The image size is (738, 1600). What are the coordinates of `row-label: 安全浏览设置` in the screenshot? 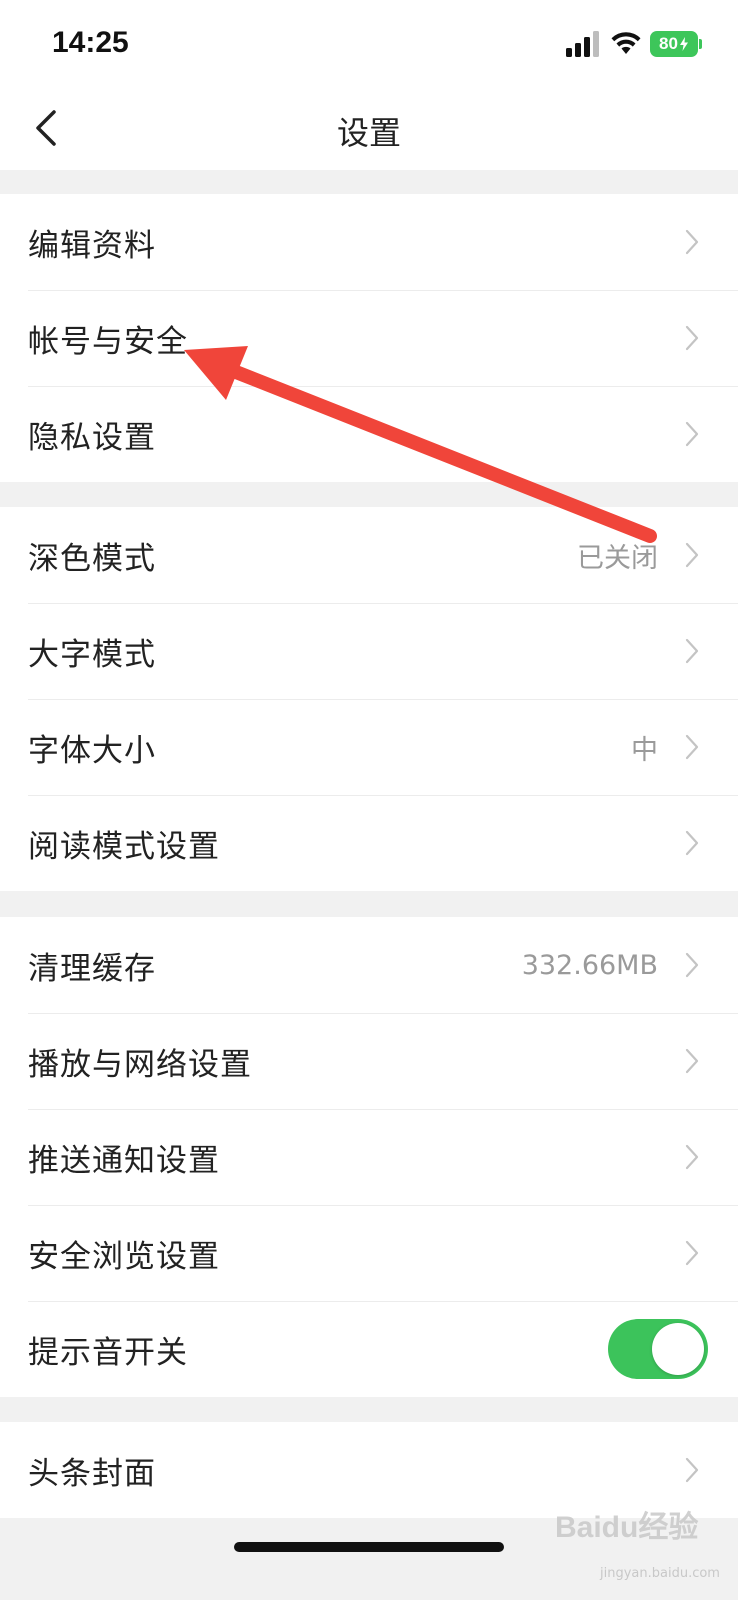 It's located at (124, 1256).